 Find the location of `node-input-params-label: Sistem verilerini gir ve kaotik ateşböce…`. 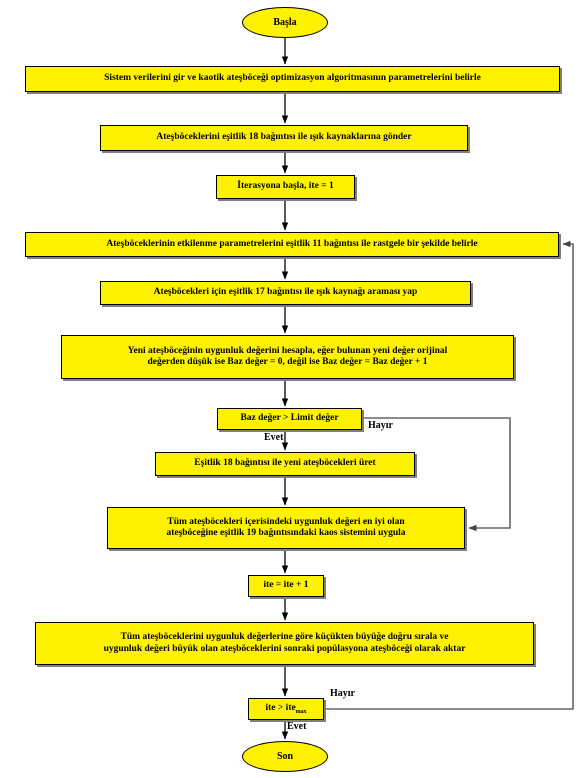

node-input-params-label: Sistem verilerini gir ve kaotik ateşböce… is located at coordinates (292, 78).